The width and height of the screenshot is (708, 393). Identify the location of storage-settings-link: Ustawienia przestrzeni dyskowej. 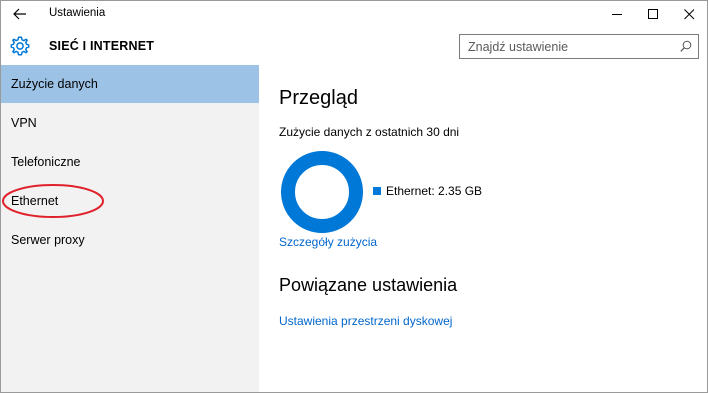
(365, 321).